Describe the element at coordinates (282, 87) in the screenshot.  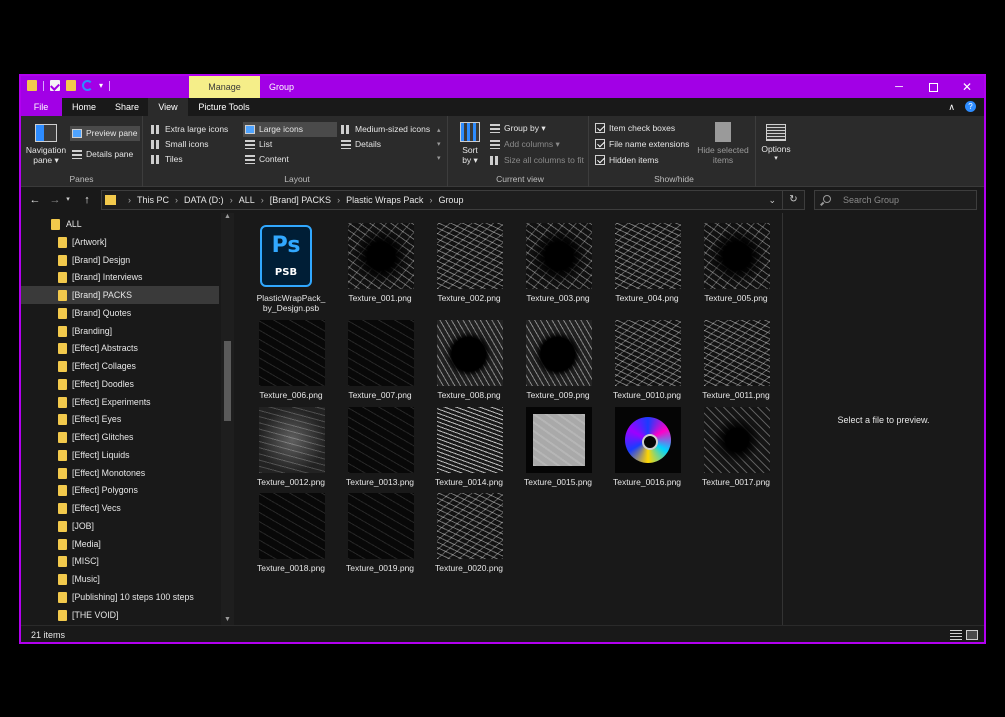
I see `window-title: Group` at that location.